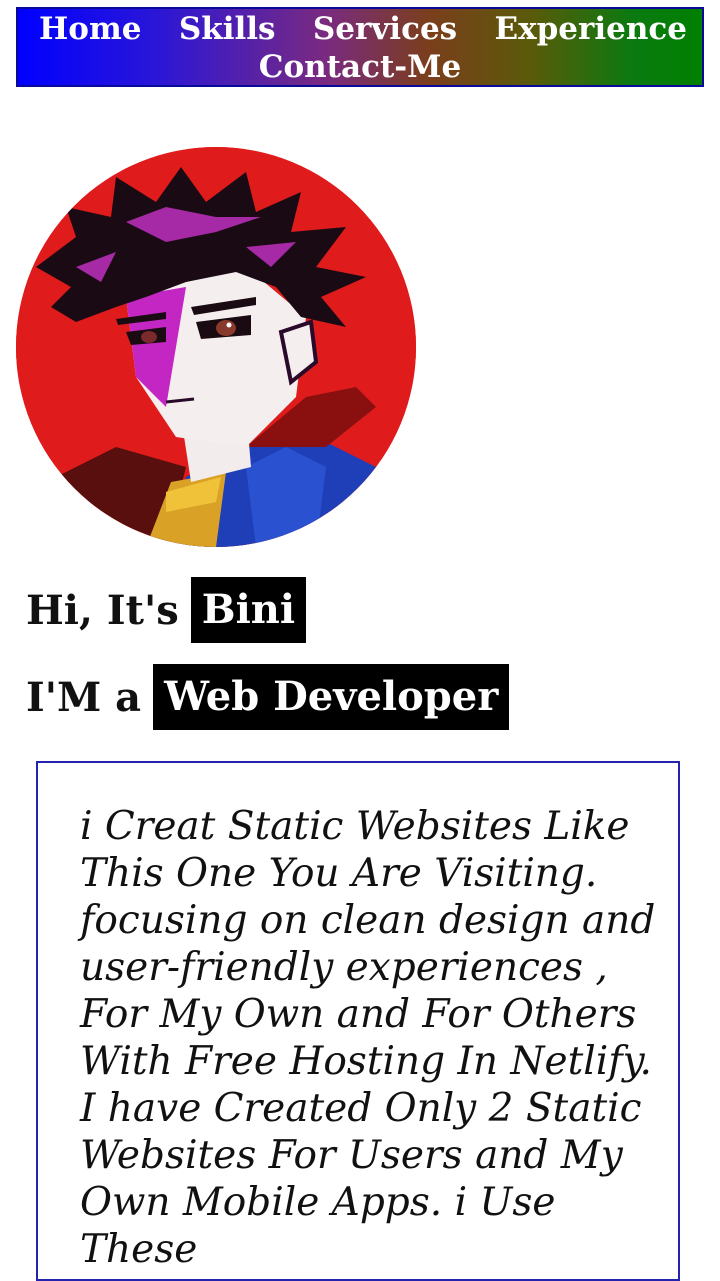 This screenshot has height=1281, width=720. I want to click on nav-link-home: Home, so click(90, 29).